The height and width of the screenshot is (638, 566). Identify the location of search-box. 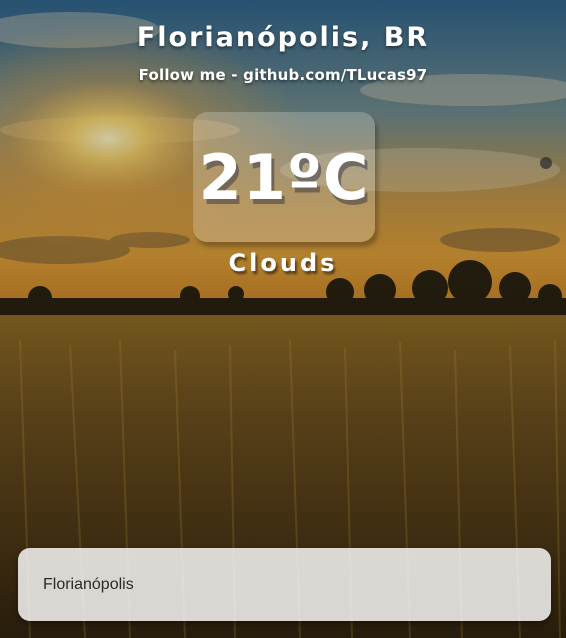
(284, 584).